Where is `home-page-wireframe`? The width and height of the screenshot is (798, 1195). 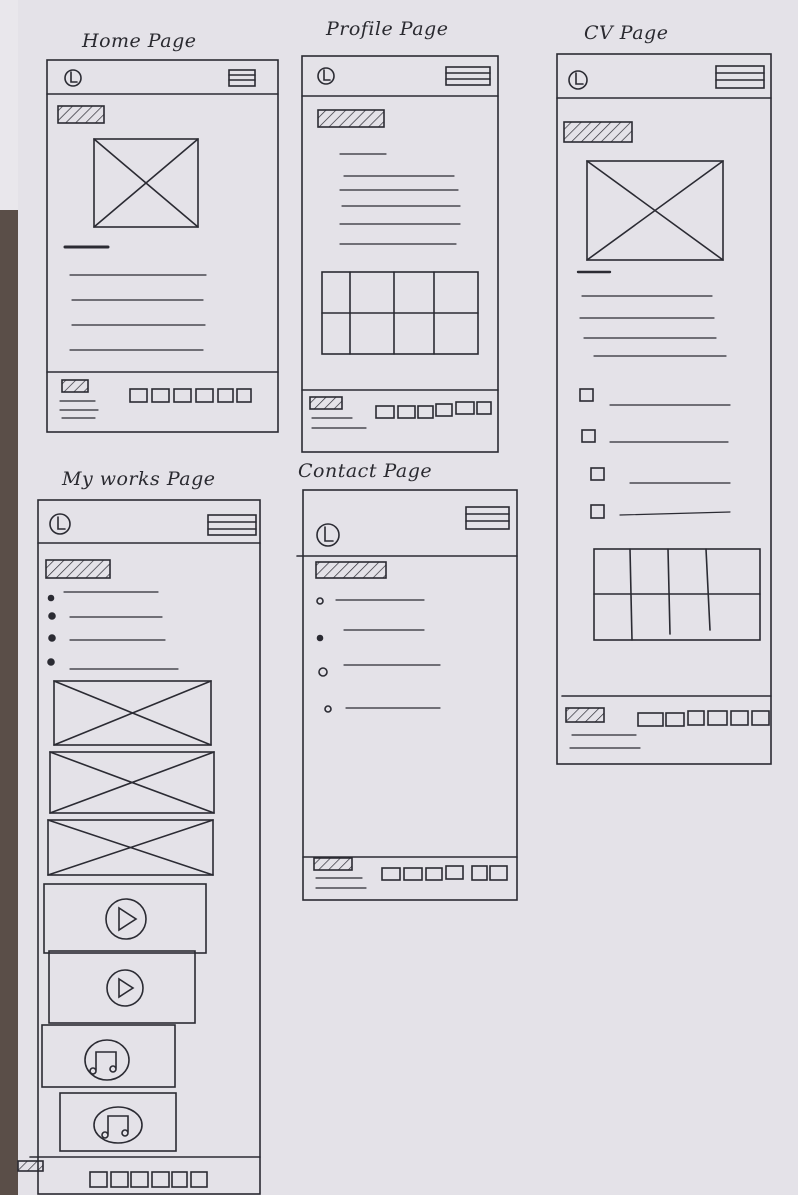 home-page-wireframe is located at coordinates (162, 246).